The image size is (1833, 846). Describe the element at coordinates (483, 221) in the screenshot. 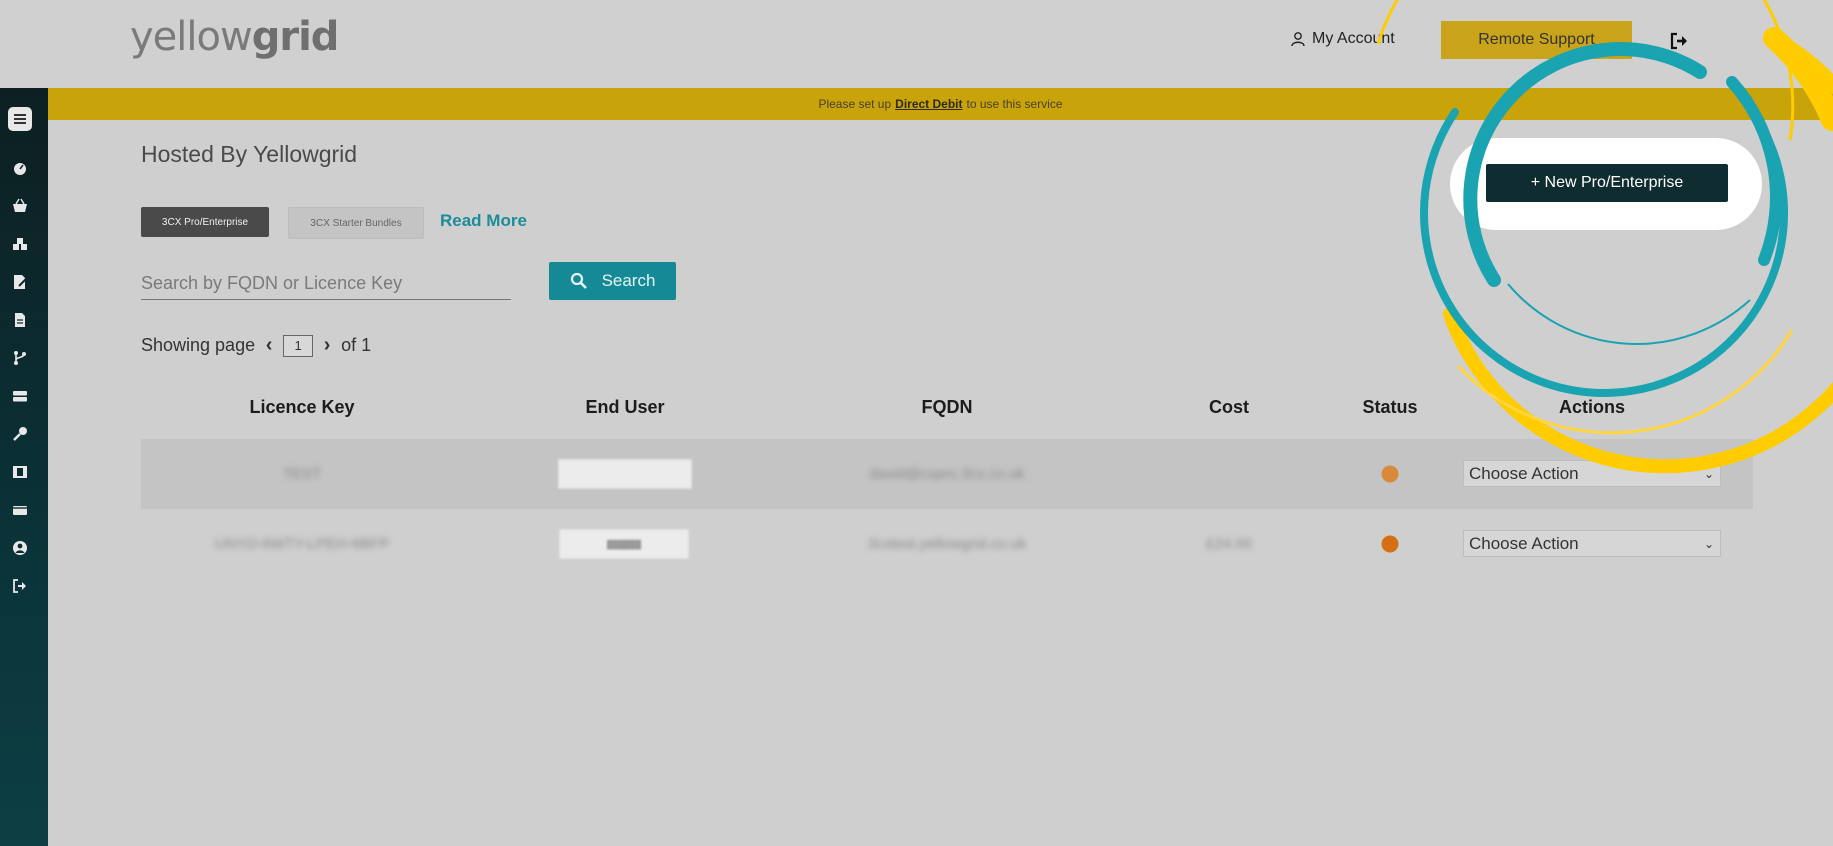

I see `read-more-link: Read More` at that location.